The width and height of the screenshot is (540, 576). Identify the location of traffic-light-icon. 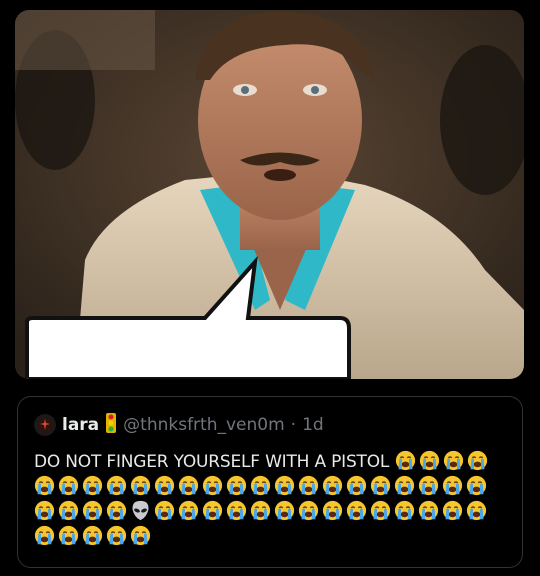
(111, 425).